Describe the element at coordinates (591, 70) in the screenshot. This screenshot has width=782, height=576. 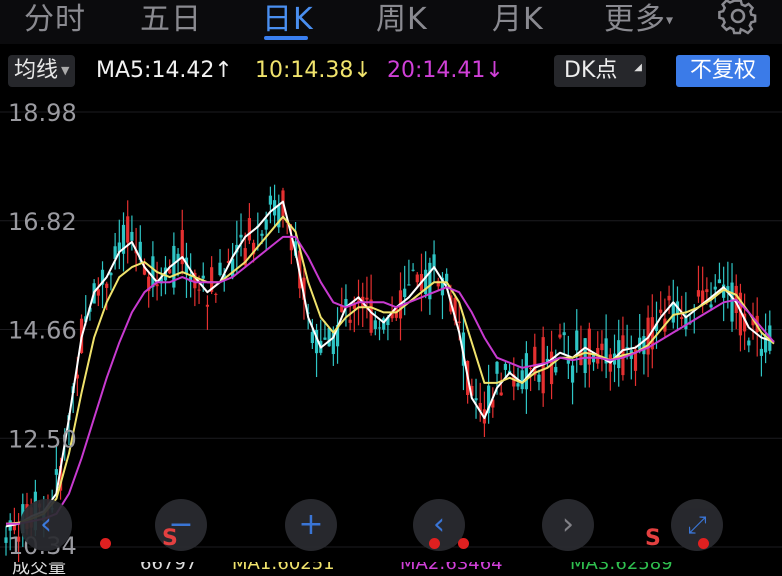
I see `dk-point-label: DK点` at that location.